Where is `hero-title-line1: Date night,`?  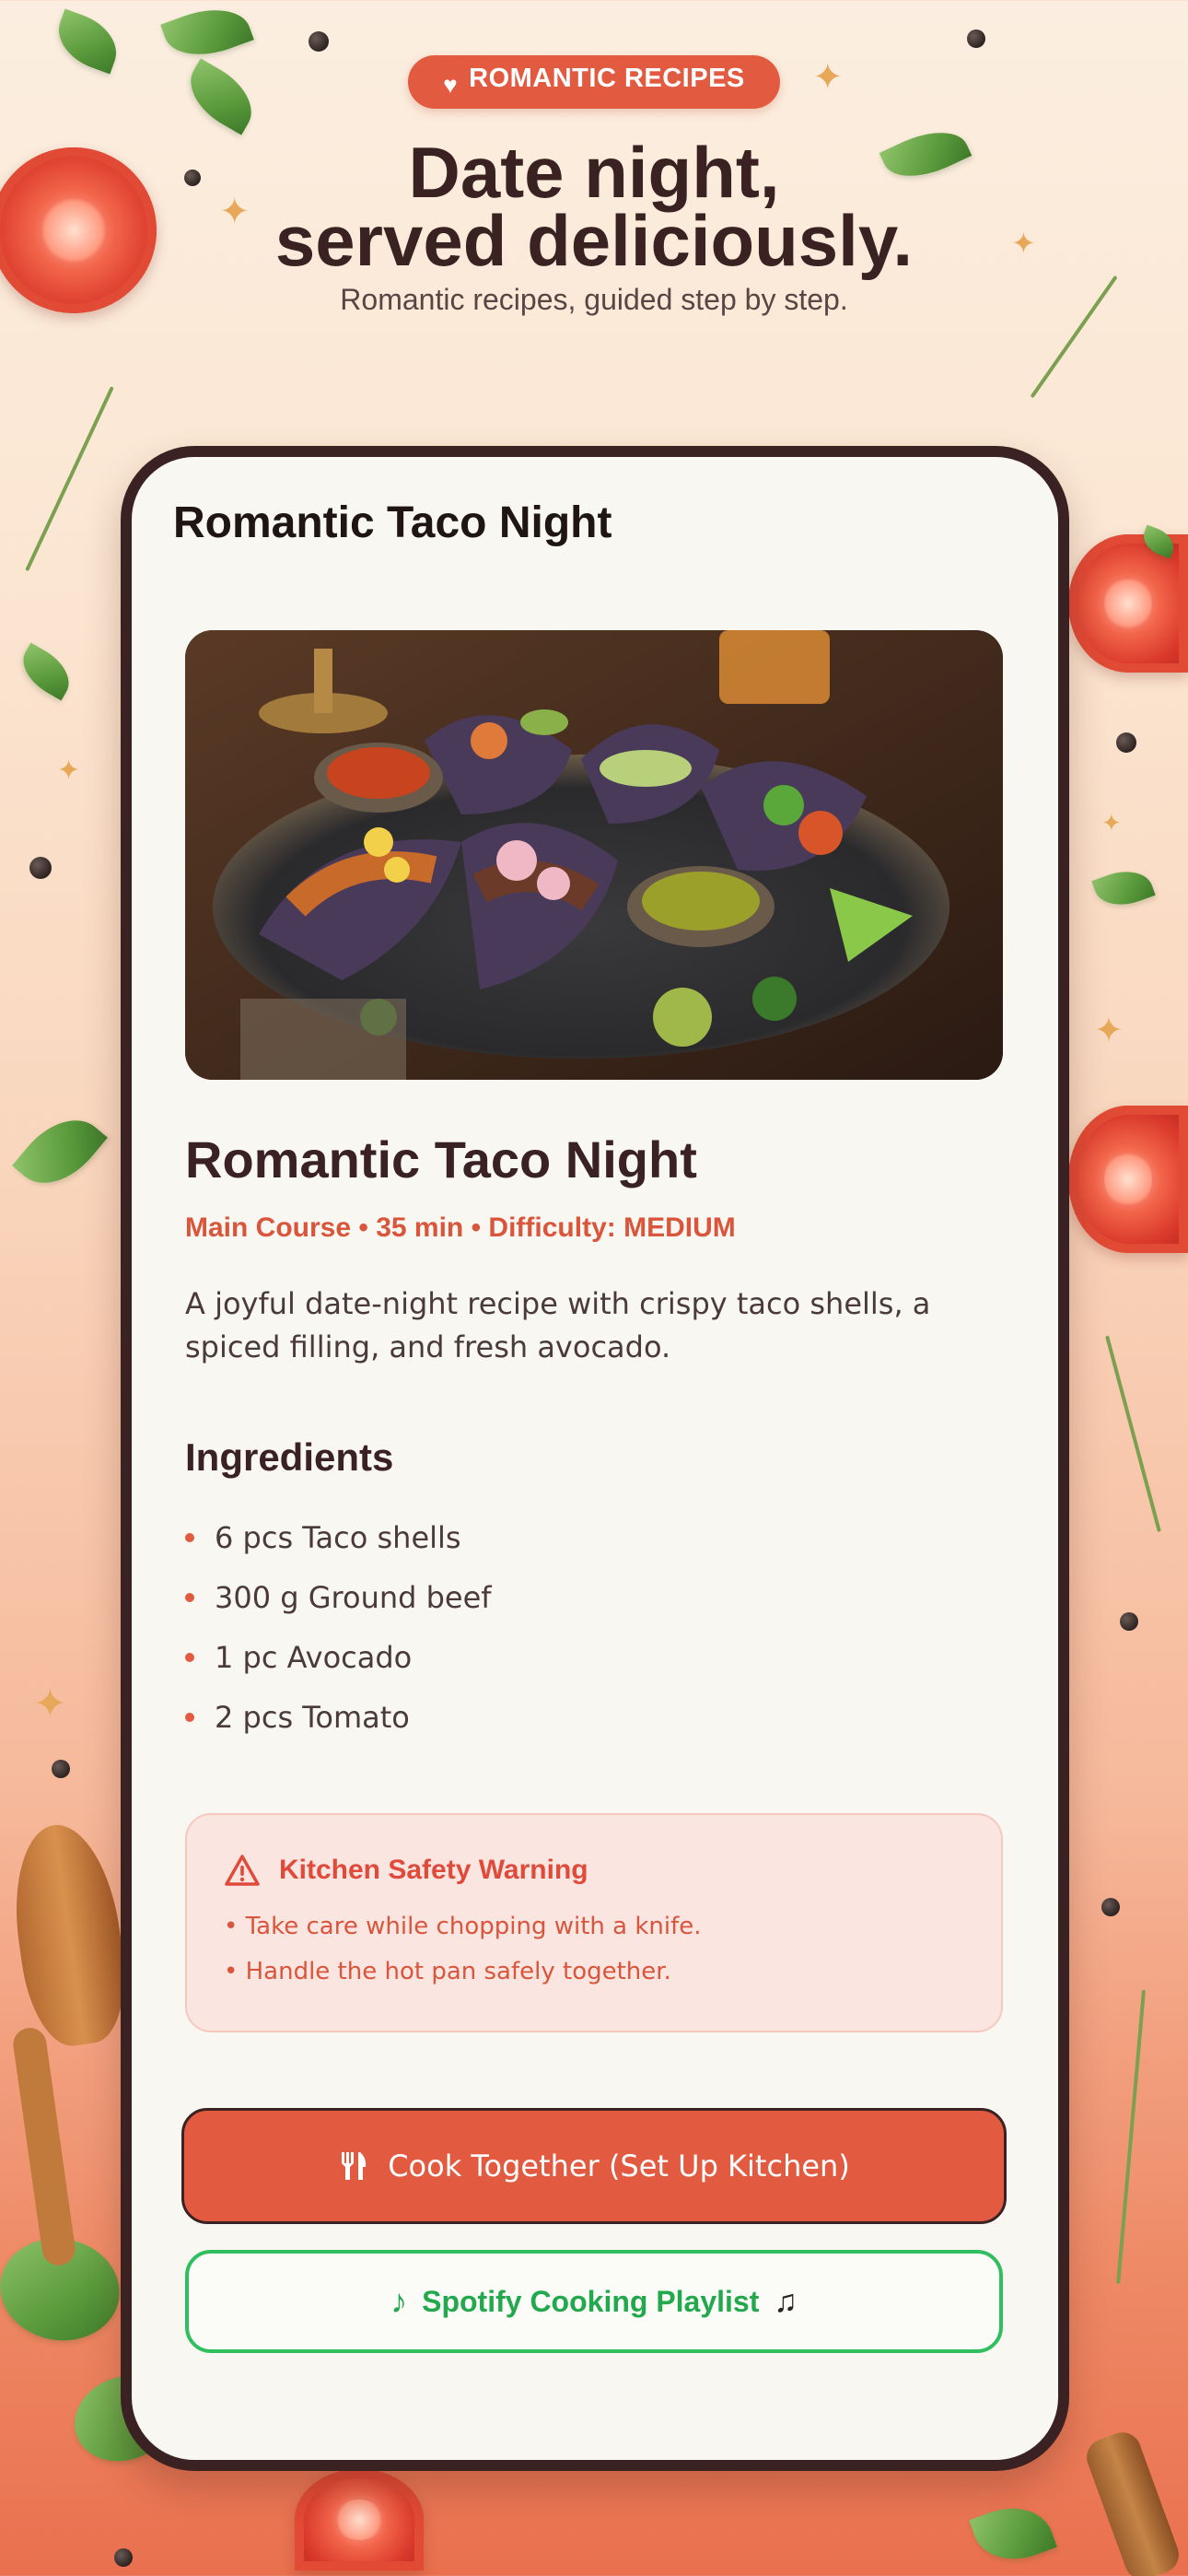 hero-title-line1: Date night, is located at coordinates (594, 172).